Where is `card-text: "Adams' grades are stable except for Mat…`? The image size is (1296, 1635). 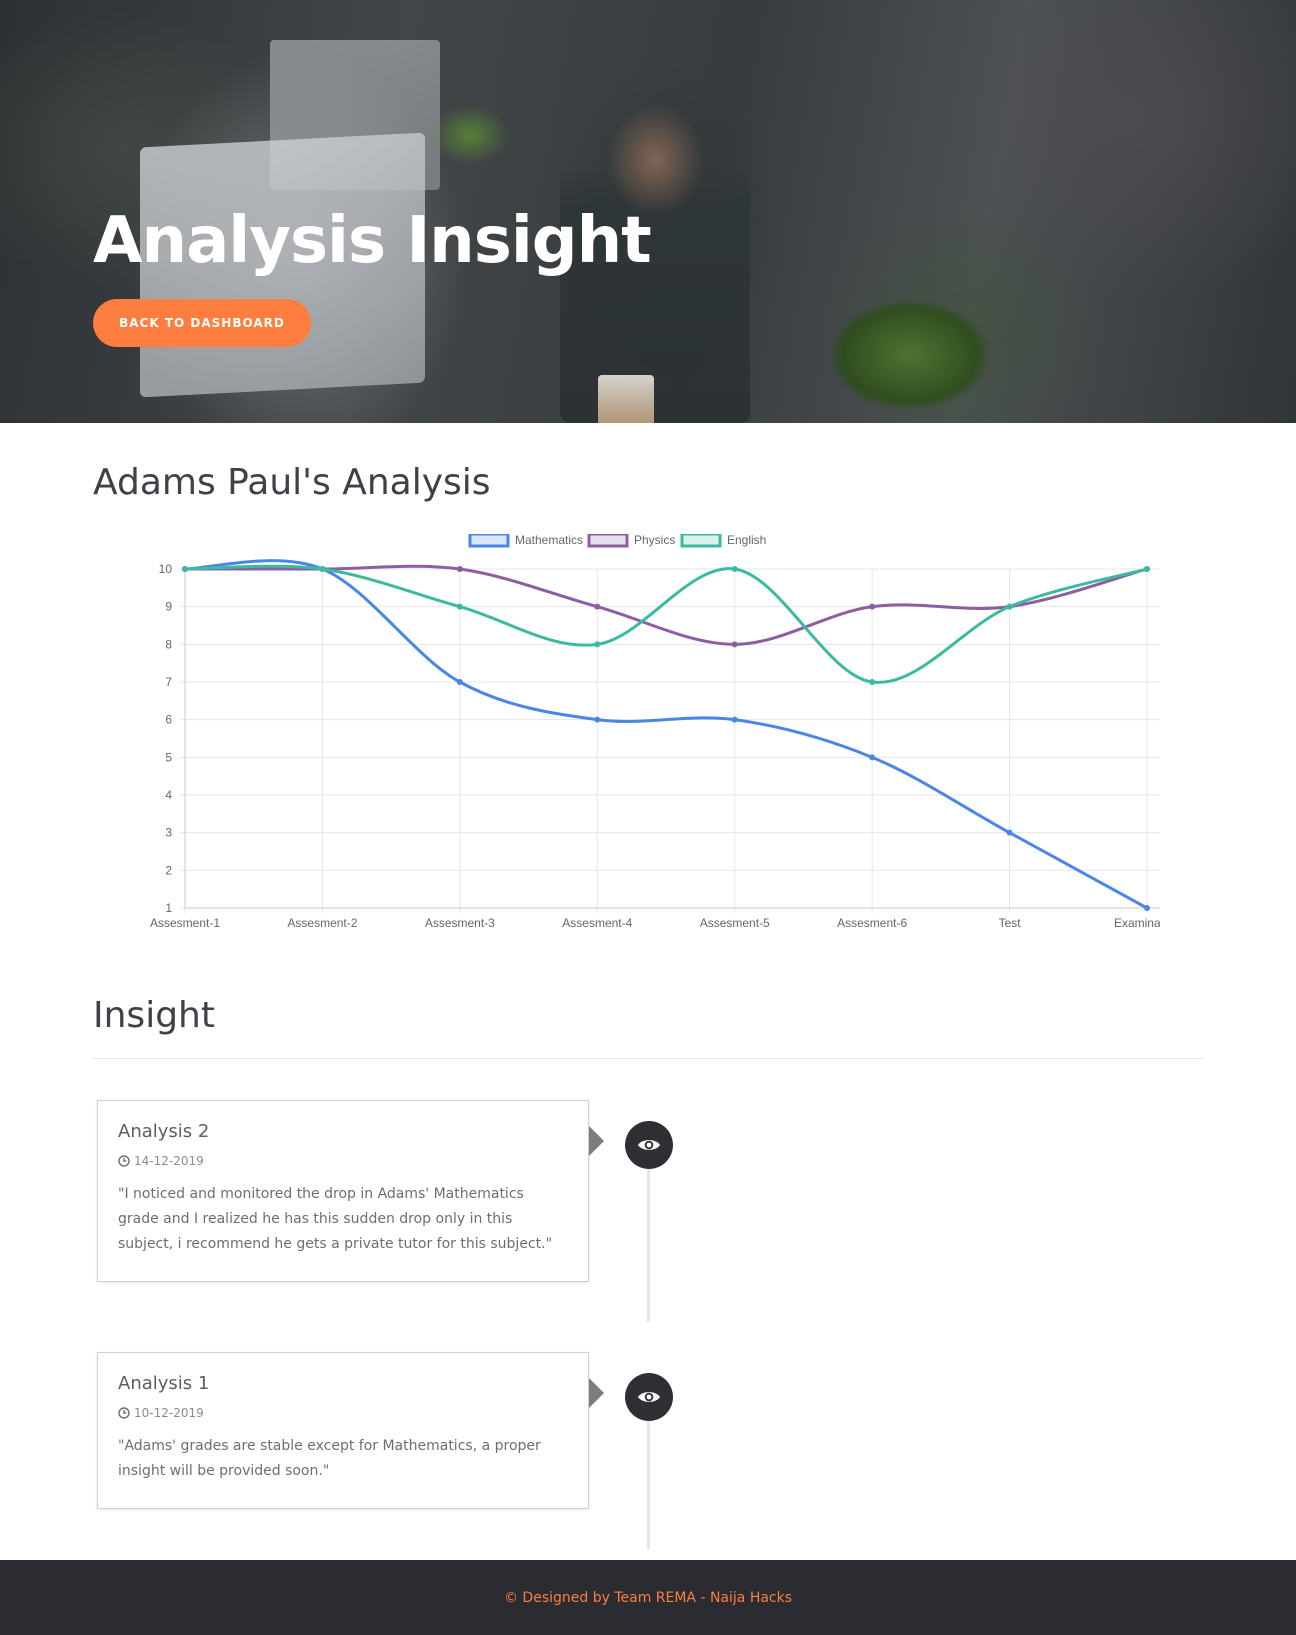 card-text: "Adams' grades are stable except for Mat… is located at coordinates (329, 1458).